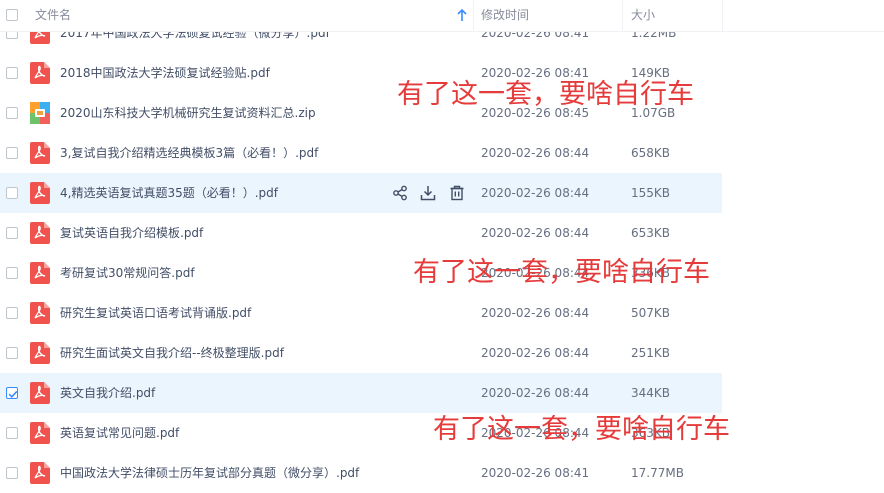  What do you see at coordinates (428, 193) in the screenshot?
I see `download-icon` at bounding box center [428, 193].